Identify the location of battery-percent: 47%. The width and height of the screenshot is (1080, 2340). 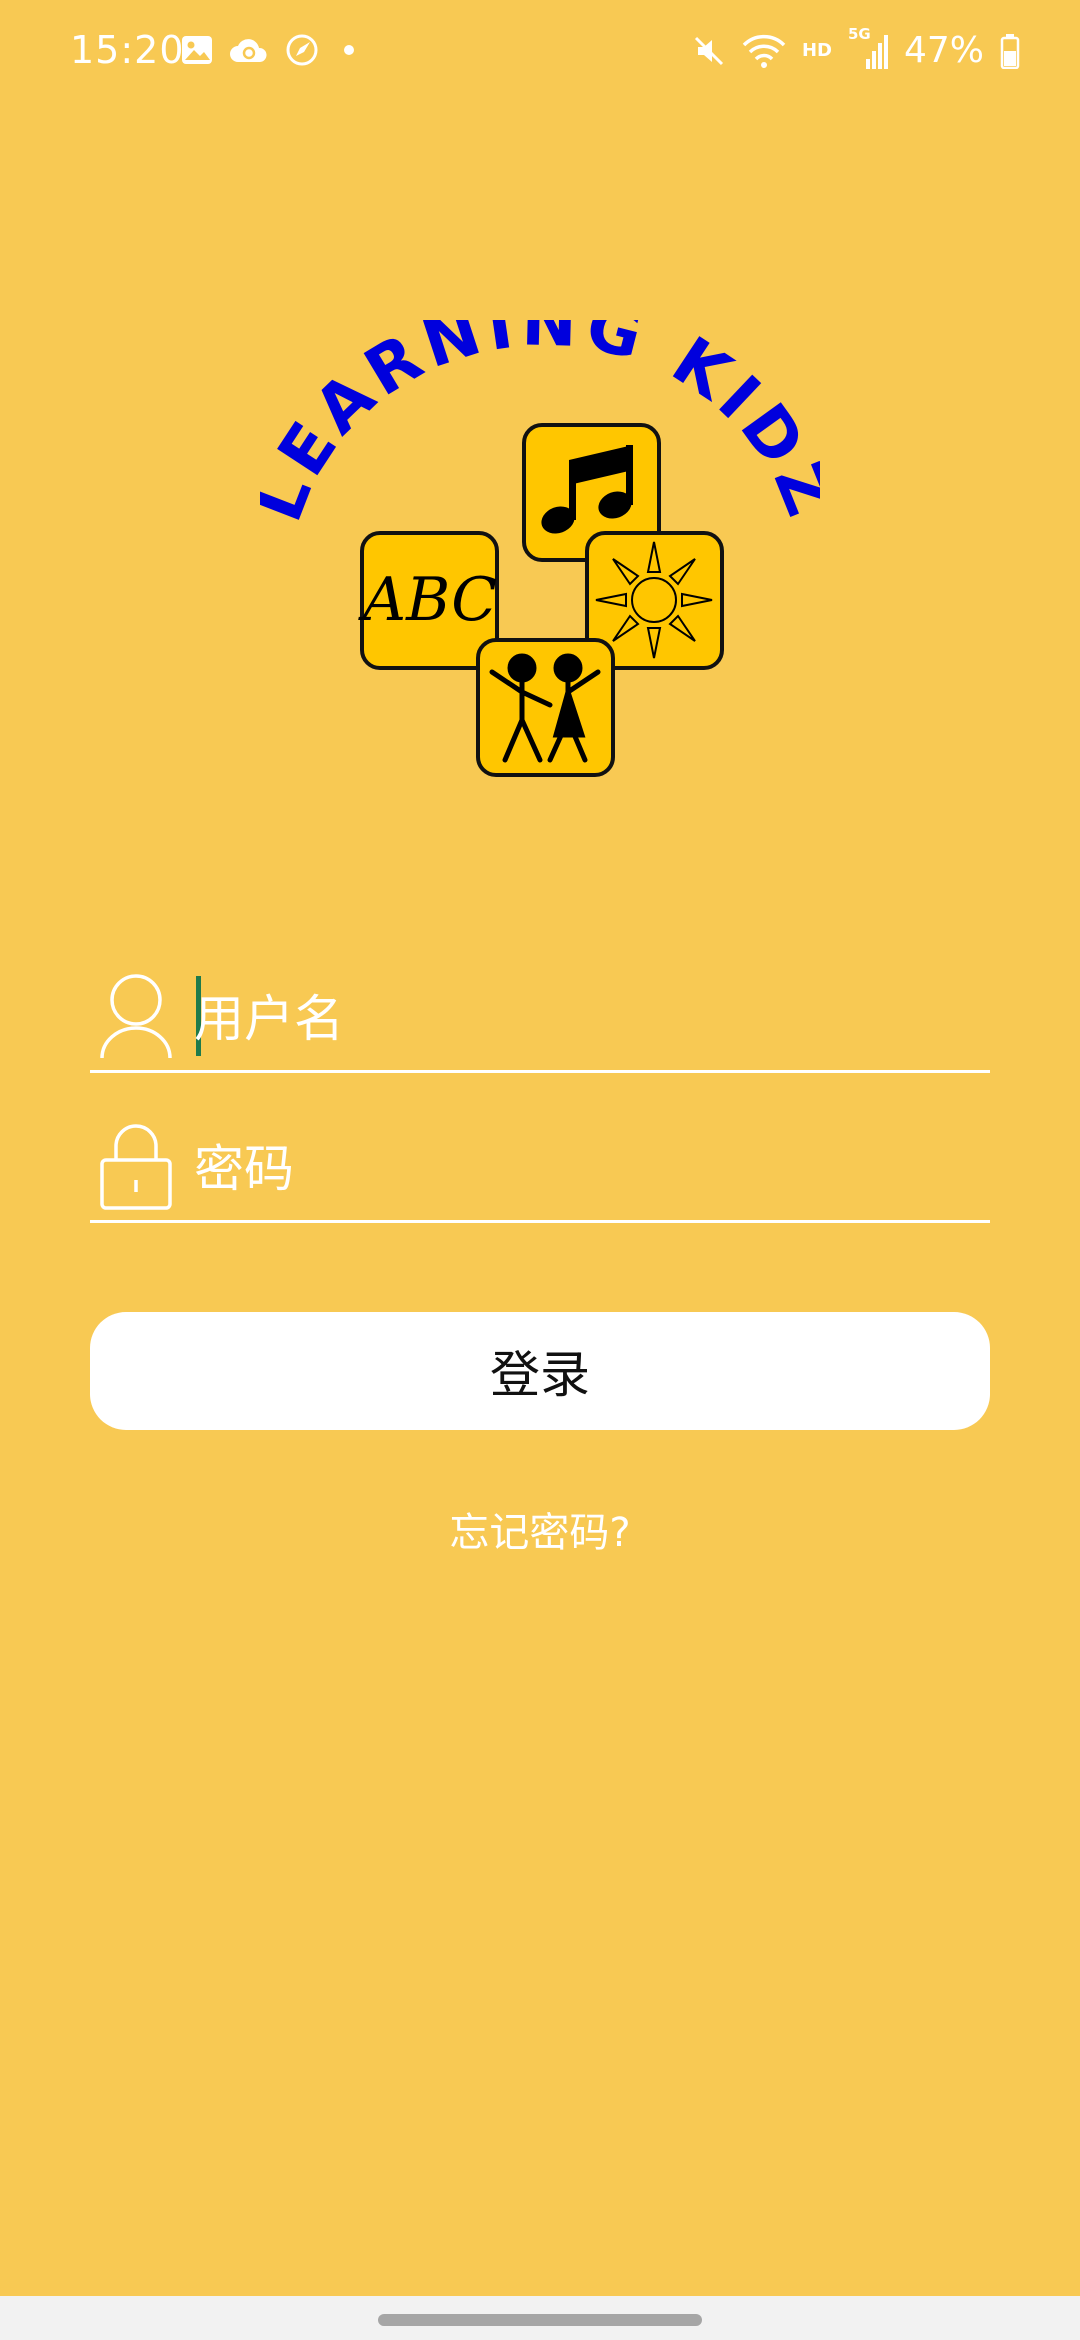
(943, 50).